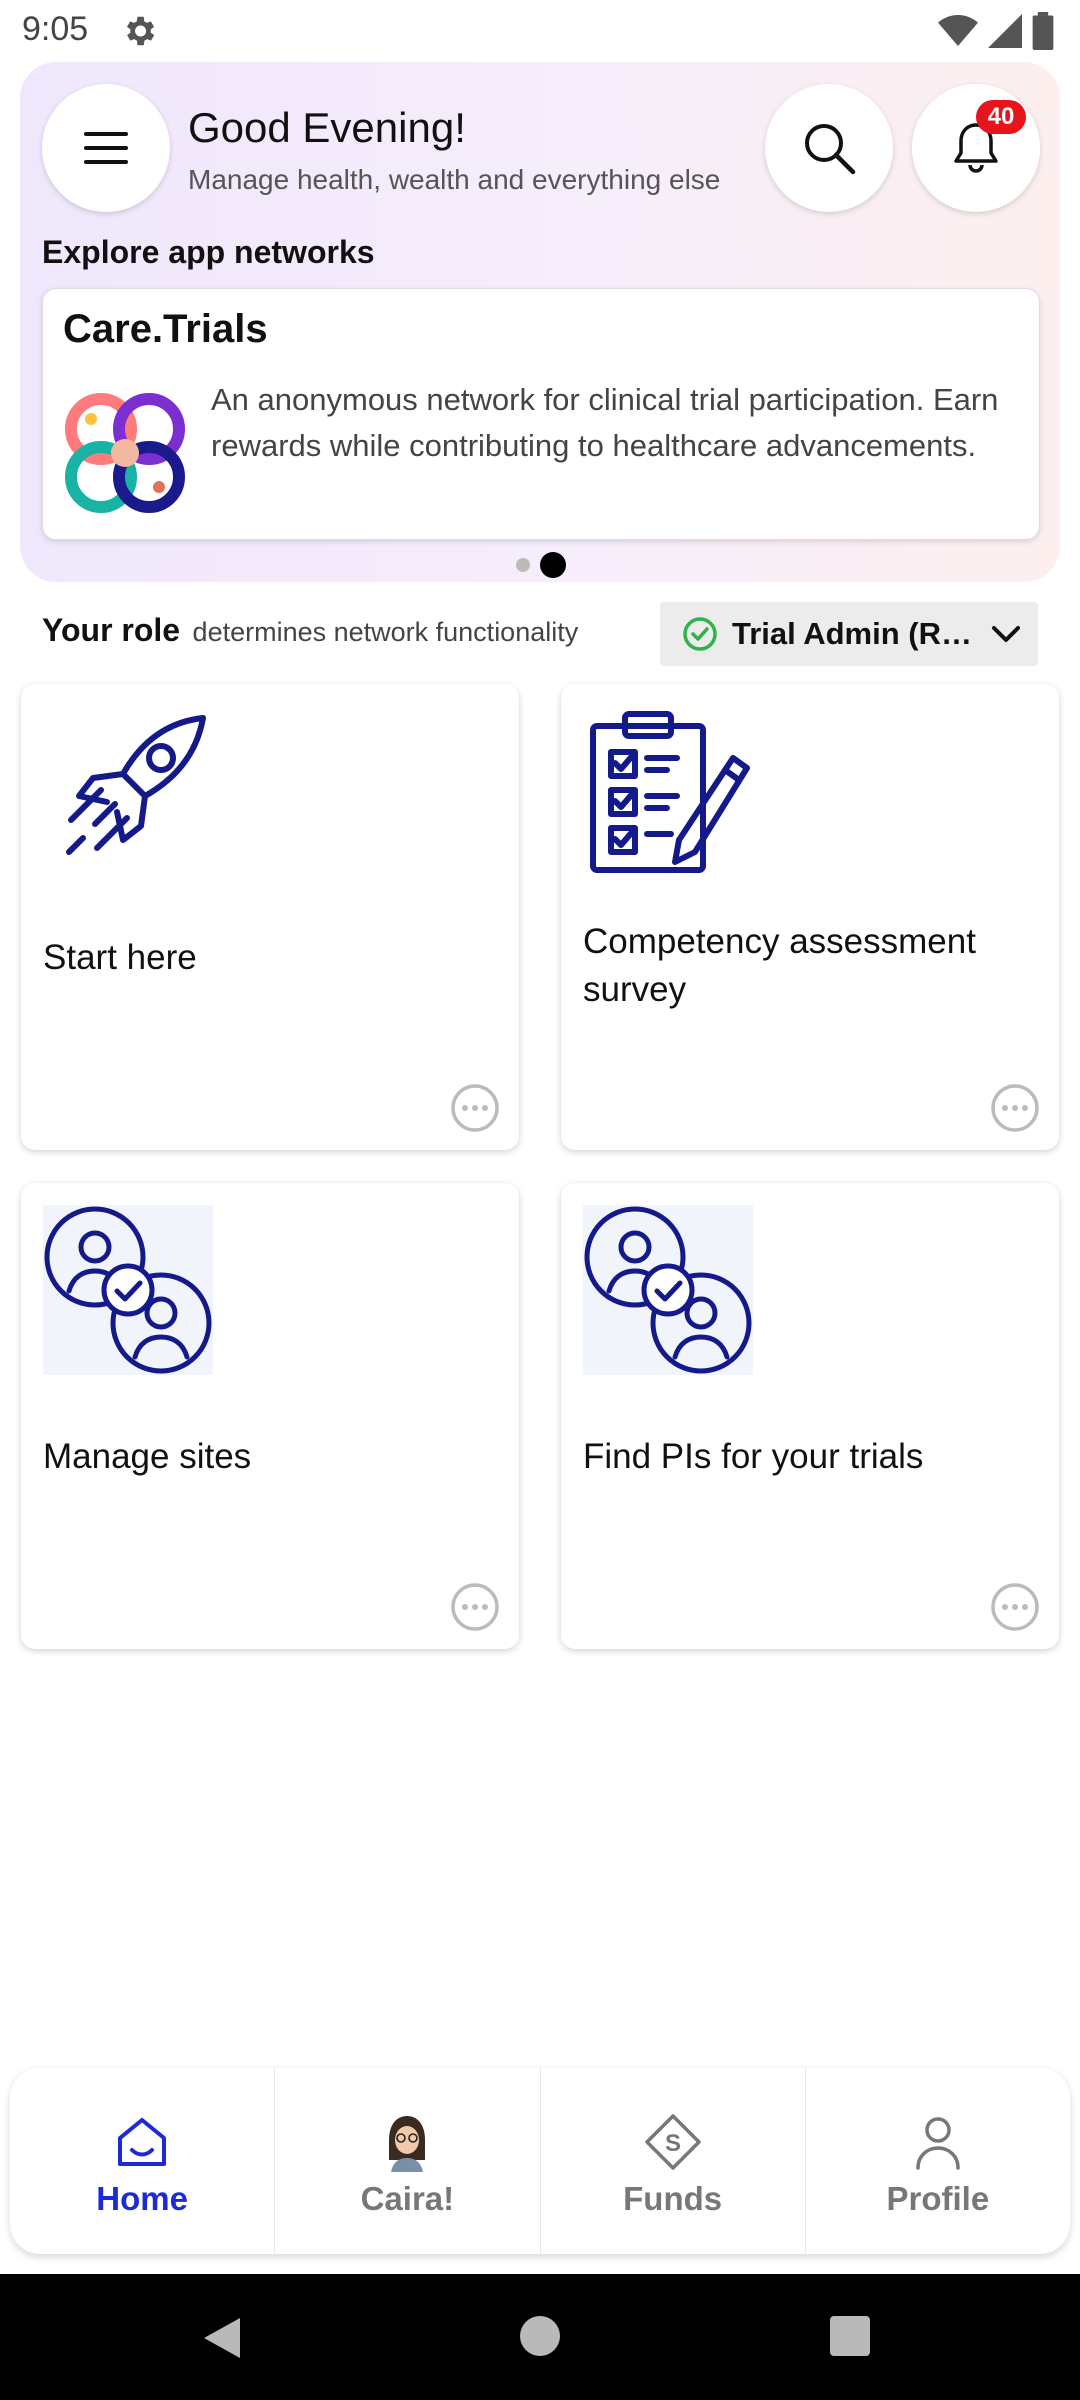 This screenshot has width=1080, height=2400. What do you see at coordinates (147, 1456) in the screenshot?
I see `tile-label: Manage sites` at bounding box center [147, 1456].